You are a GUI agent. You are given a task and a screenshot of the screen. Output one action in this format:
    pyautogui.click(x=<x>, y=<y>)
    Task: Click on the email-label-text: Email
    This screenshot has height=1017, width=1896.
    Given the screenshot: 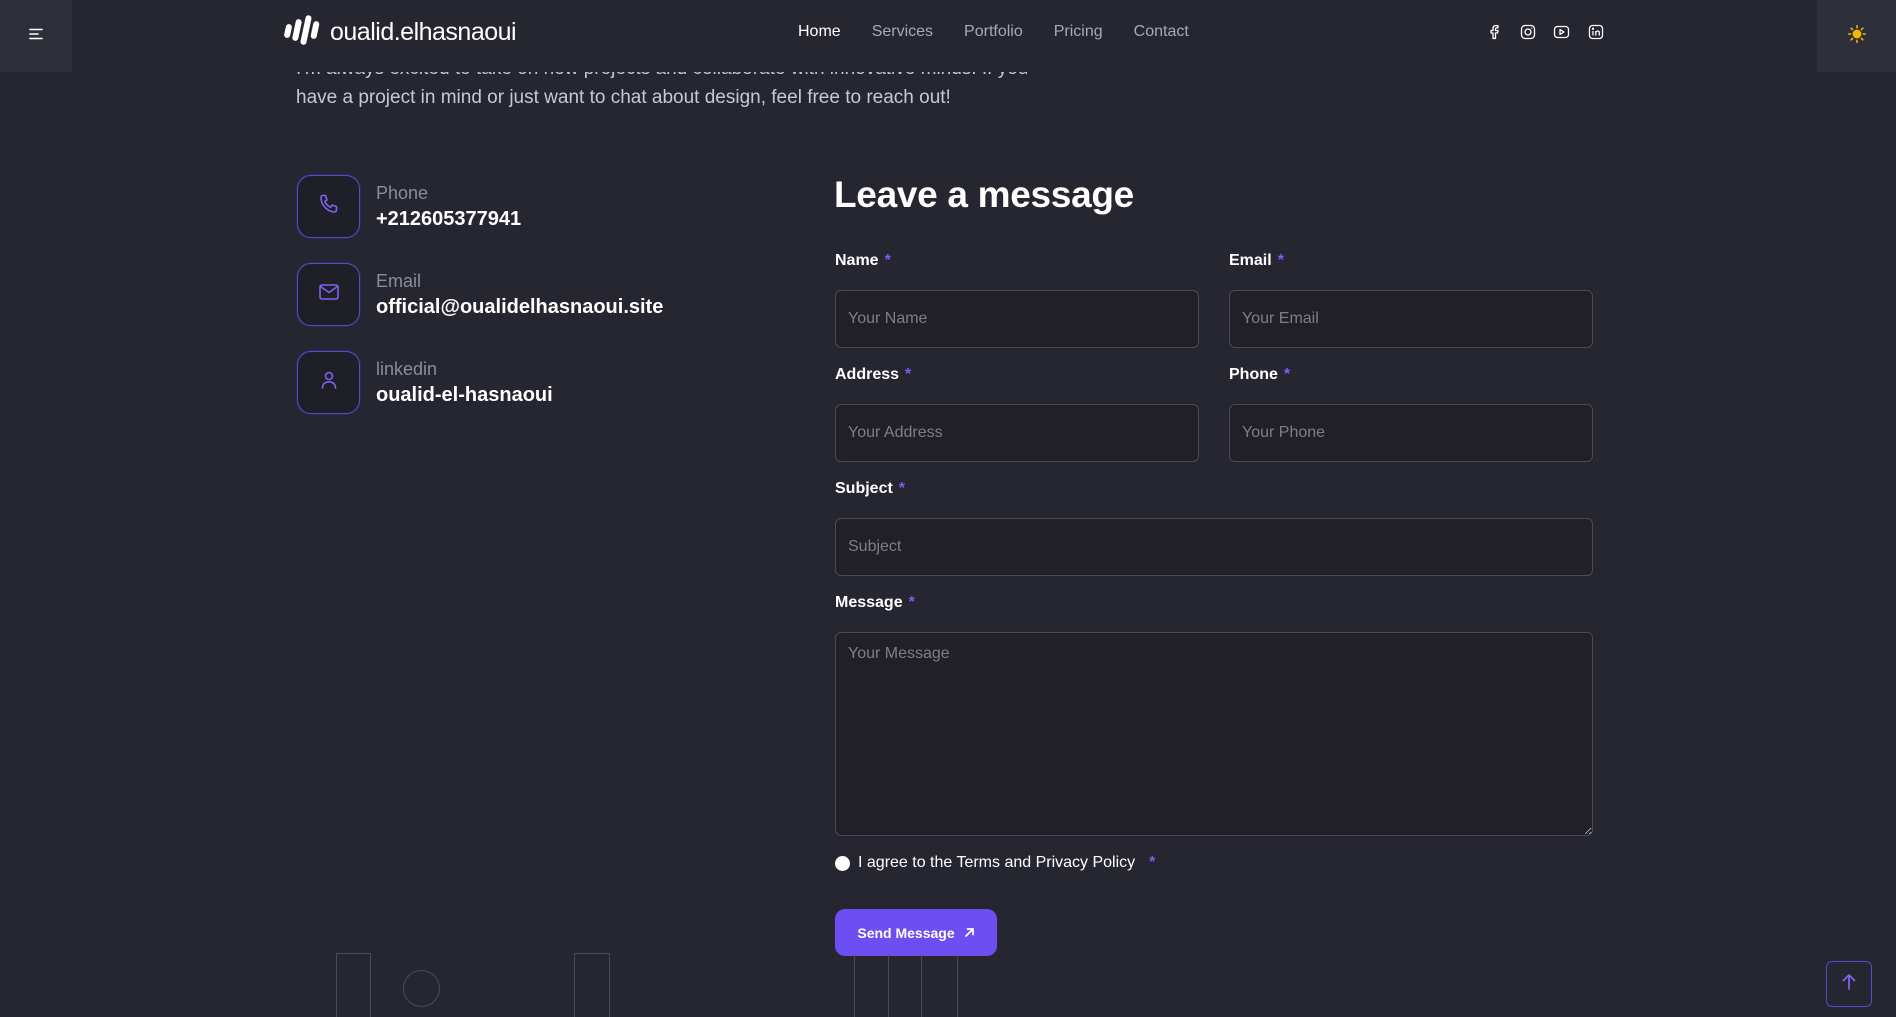 What is the action you would take?
    pyautogui.click(x=1250, y=260)
    